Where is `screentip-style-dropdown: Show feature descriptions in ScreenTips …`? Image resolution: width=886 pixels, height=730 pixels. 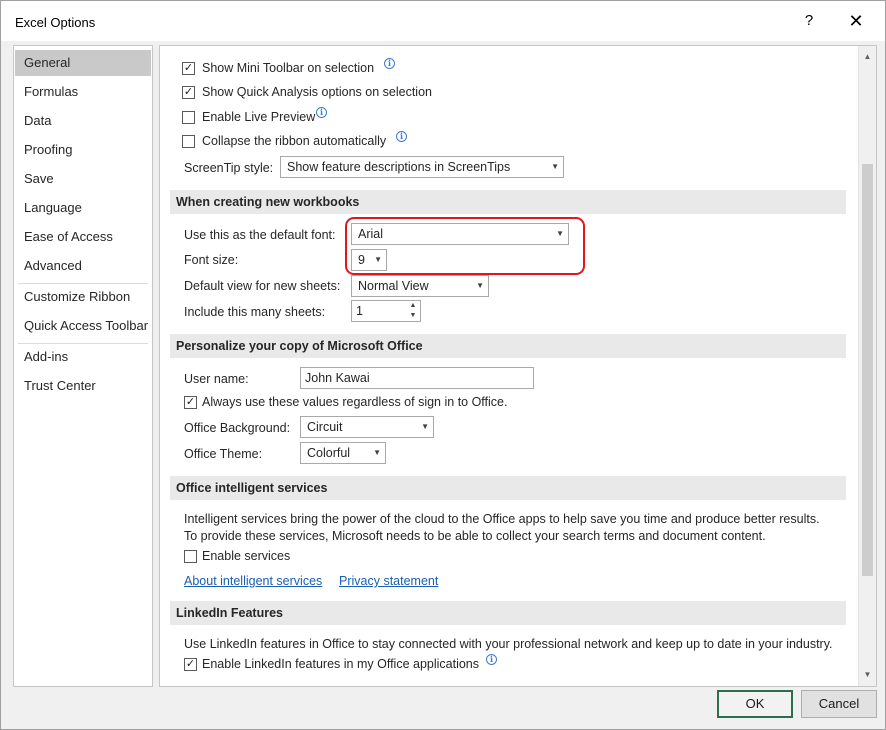 screentip-style-dropdown: Show feature descriptions in ScreenTips … is located at coordinates (422, 167).